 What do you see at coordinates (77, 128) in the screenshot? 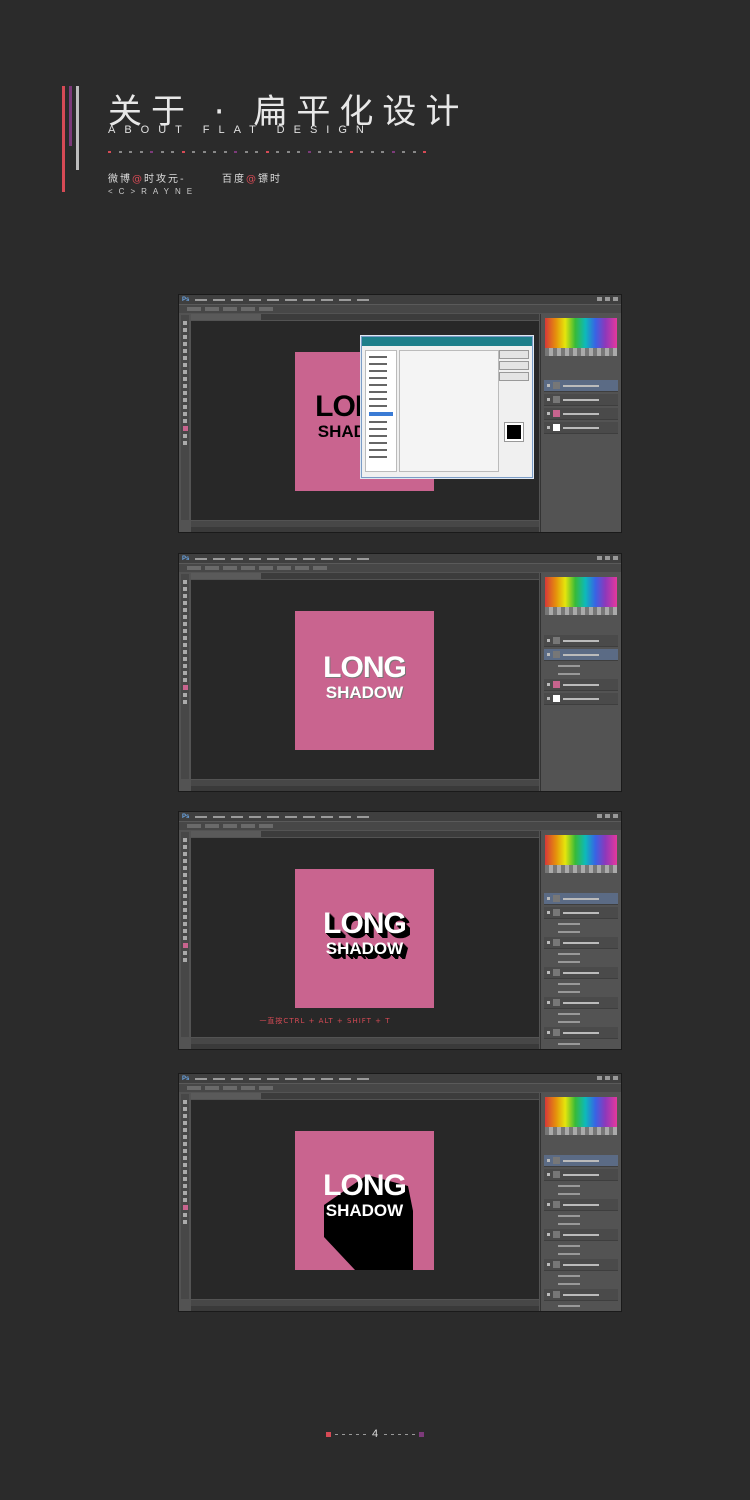
I see `accent-bar-gray` at bounding box center [77, 128].